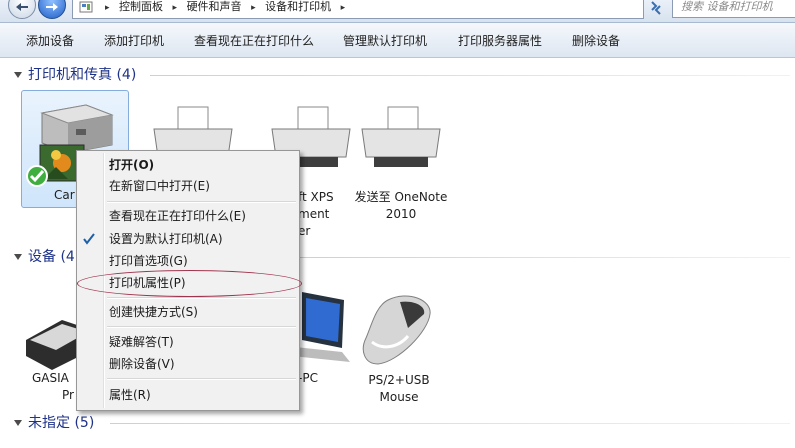  Describe the element at coordinates (134, 41) in the screenshot. I see `add-printer-button: 添加打印机` at that location.